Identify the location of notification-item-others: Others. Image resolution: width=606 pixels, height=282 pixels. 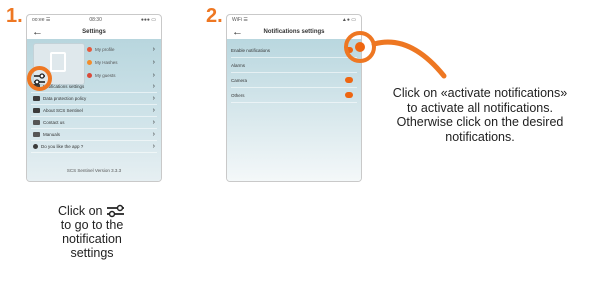
(294, 95).